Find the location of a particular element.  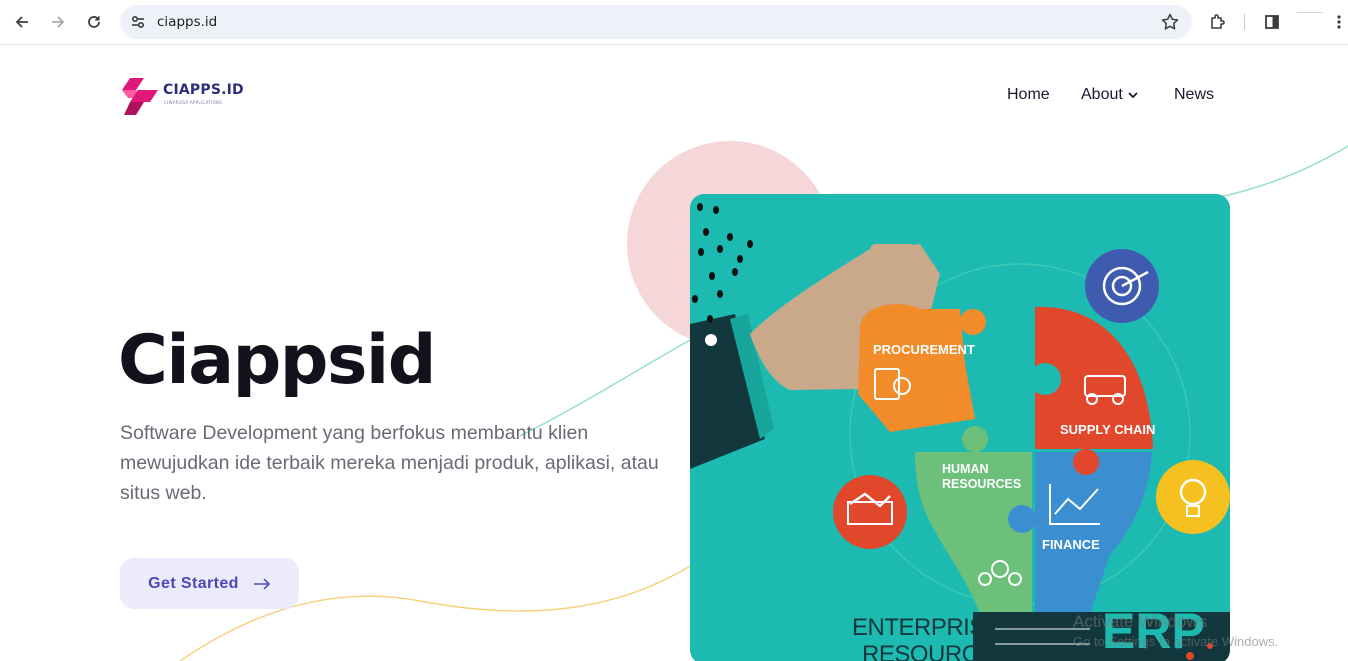

forward-button is located at coordinates (58, 22).